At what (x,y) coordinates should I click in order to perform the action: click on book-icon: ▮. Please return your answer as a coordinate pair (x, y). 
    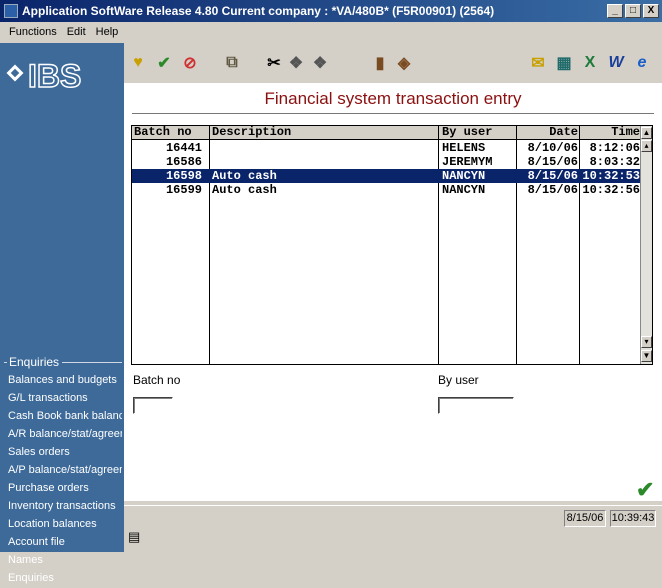
    Looking at the image, I should click on (380, 63).